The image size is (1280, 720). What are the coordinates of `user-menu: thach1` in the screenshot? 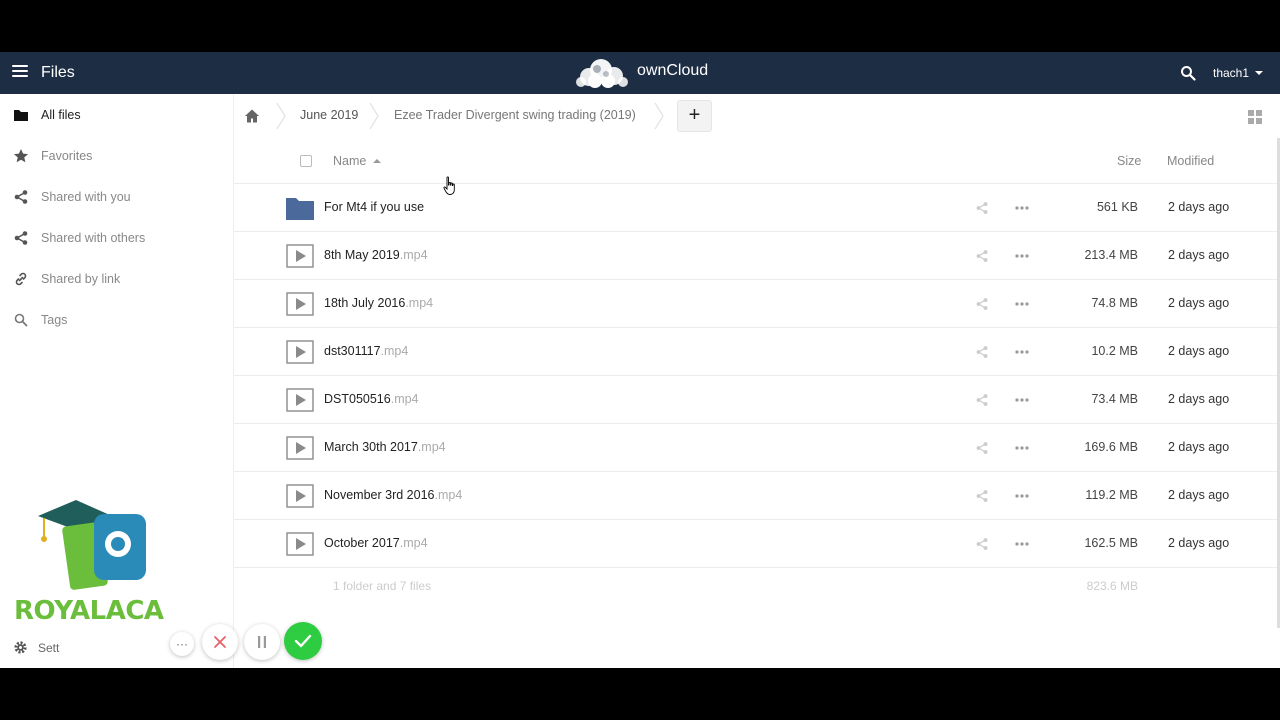 It's located at (1238, 73).